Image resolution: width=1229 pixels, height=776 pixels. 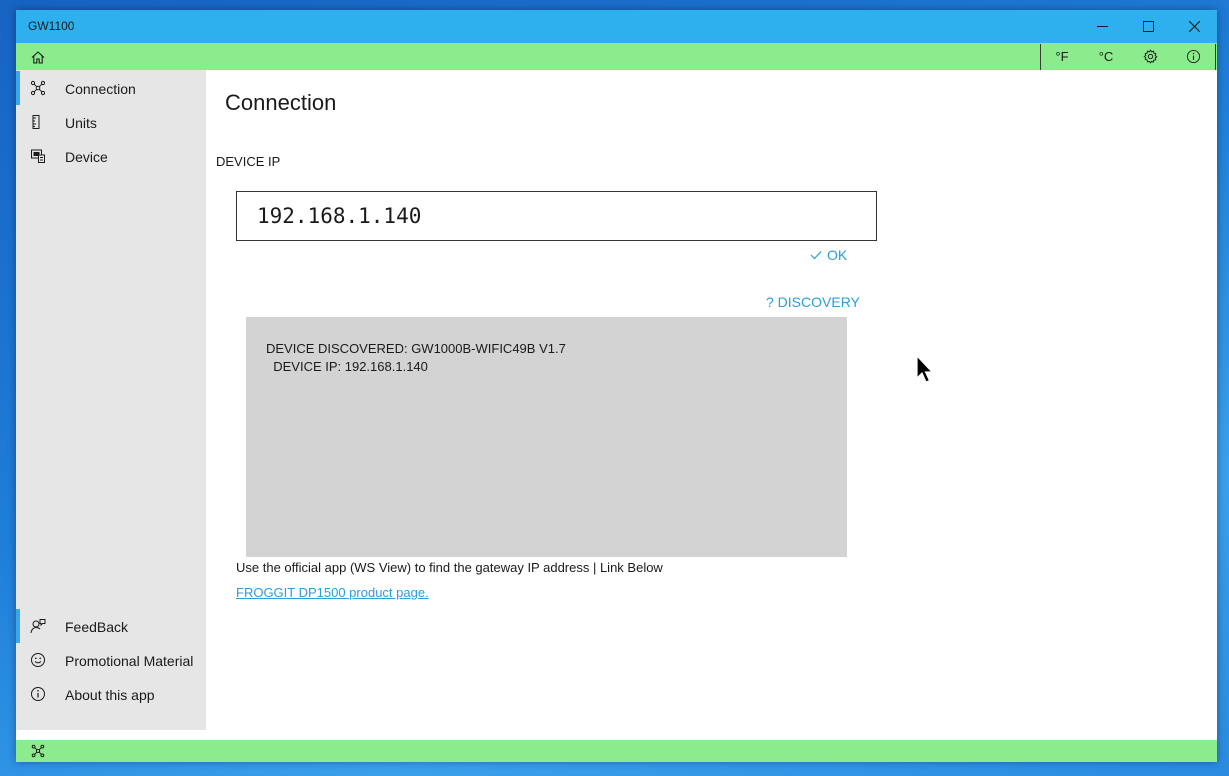 I want to click on sidebar-item-connection: Connection, so click(x=111, y=88).